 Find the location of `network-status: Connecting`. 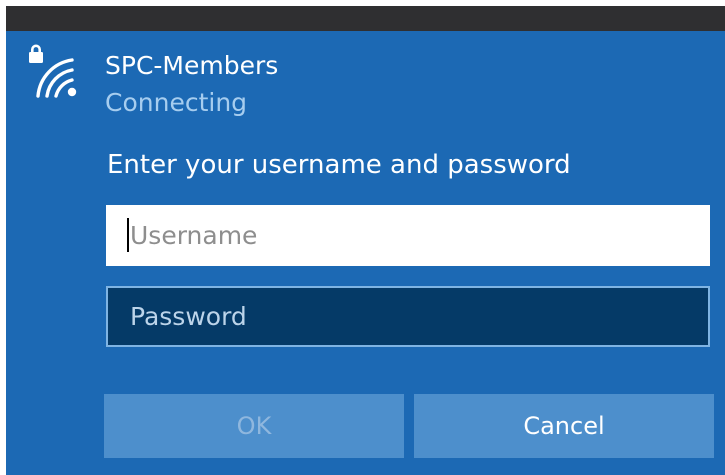

network-status: Connecting is located at coordinates (176, 102).